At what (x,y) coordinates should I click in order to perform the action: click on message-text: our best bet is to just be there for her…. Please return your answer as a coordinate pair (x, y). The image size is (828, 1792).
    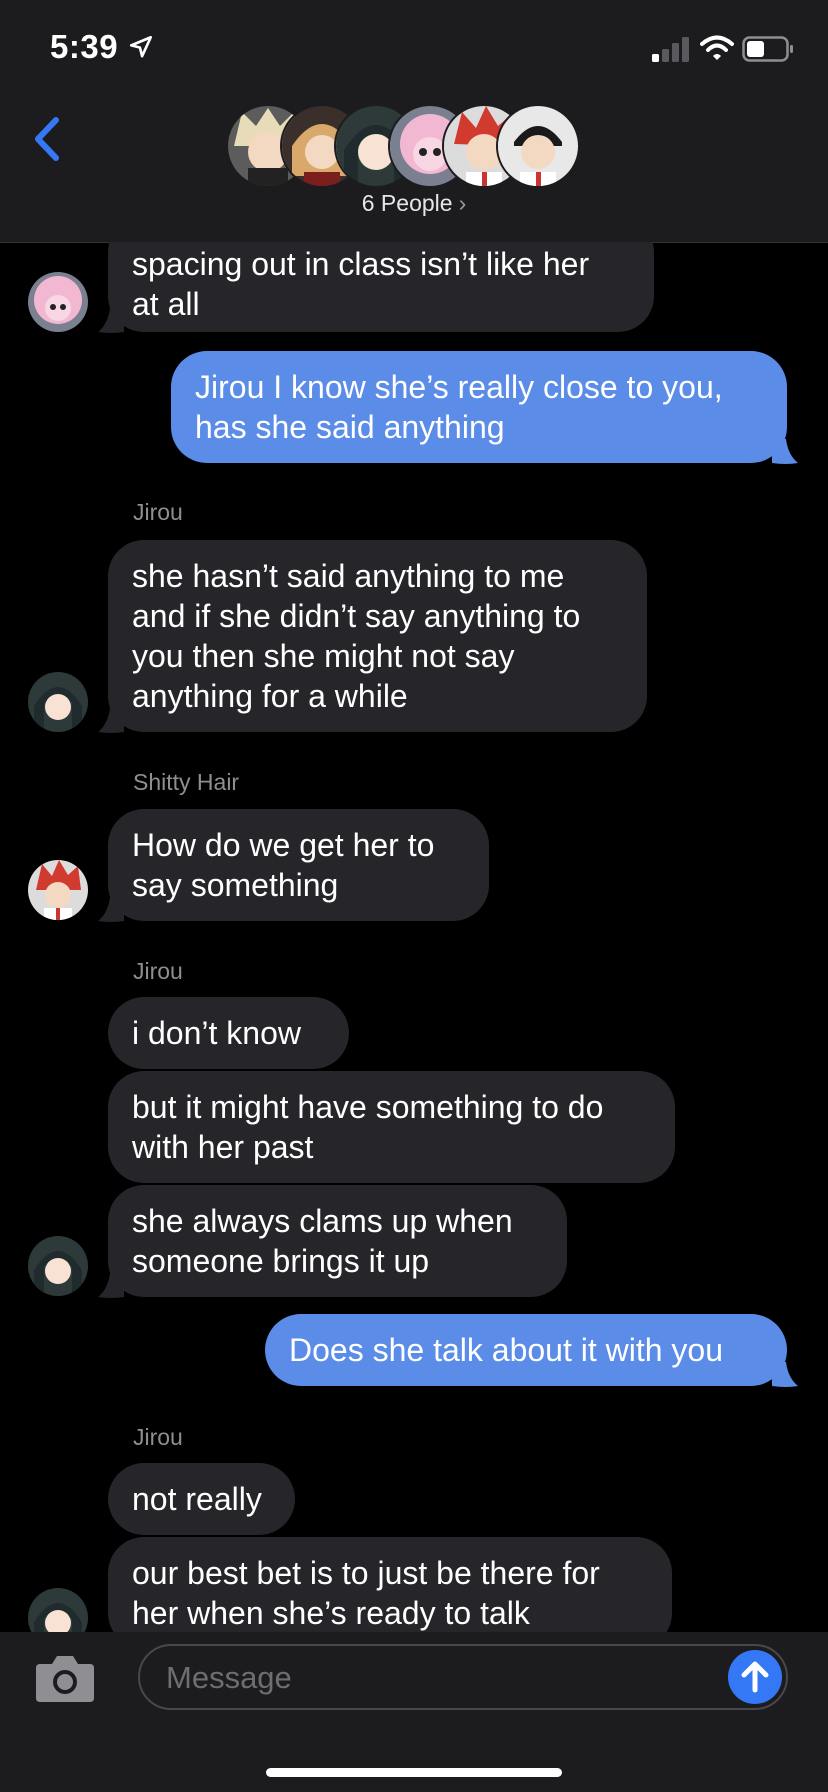
    Looking at the image, I should click on (366, 1593).